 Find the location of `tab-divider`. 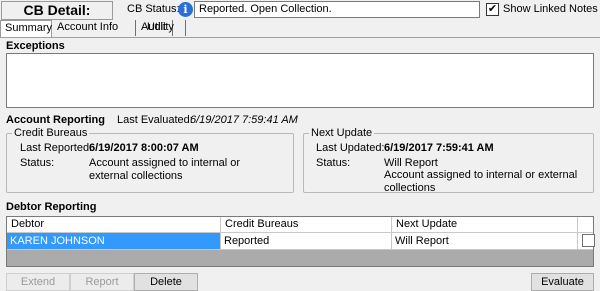

tab-divider is located at coordinates (300, 37).